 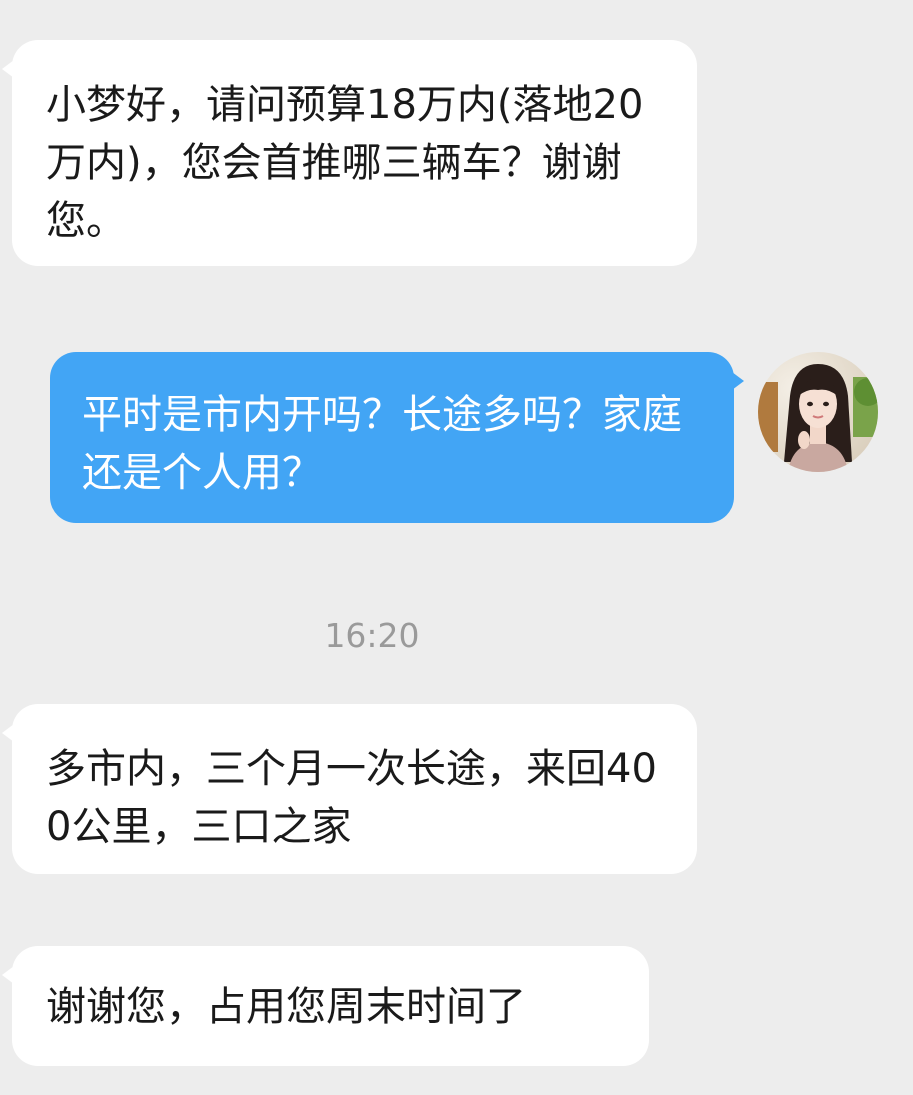 I want to click on outgoing-message-bubble: 平时是市内开吗？长途多吗？家庭还是个人用？, so click(x=397, y=437).